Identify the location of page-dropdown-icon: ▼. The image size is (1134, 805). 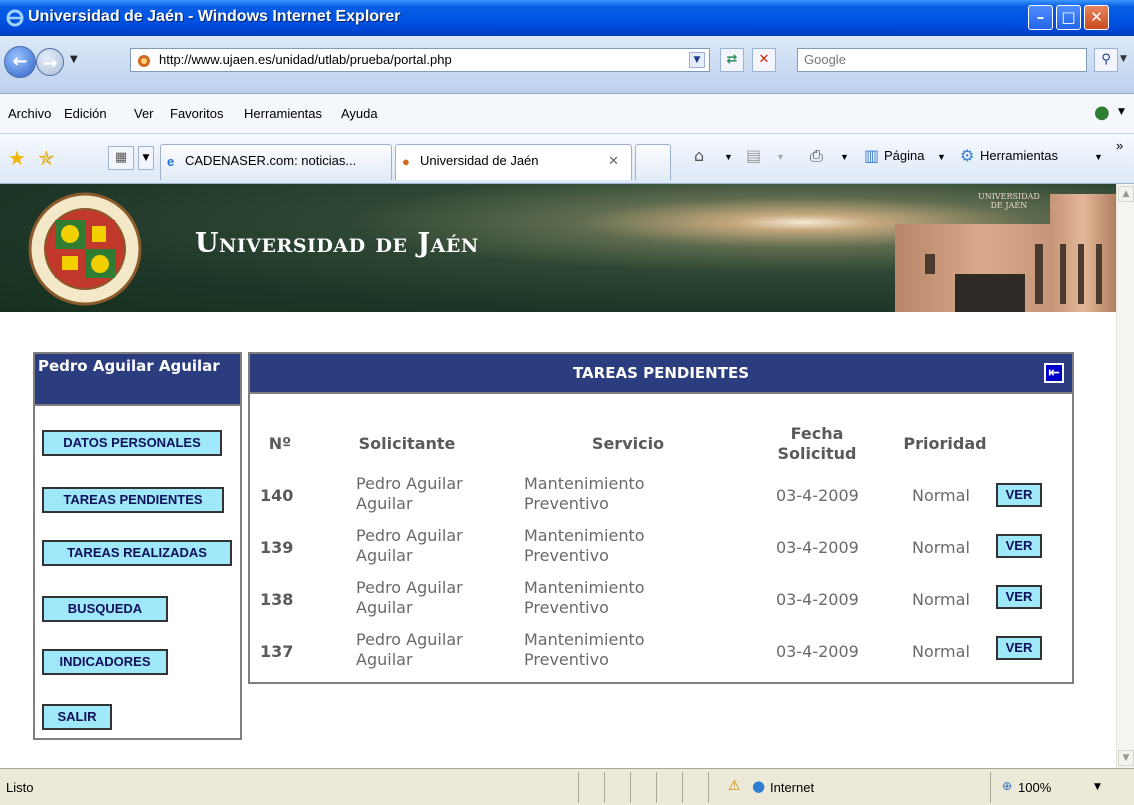
(941, 157).